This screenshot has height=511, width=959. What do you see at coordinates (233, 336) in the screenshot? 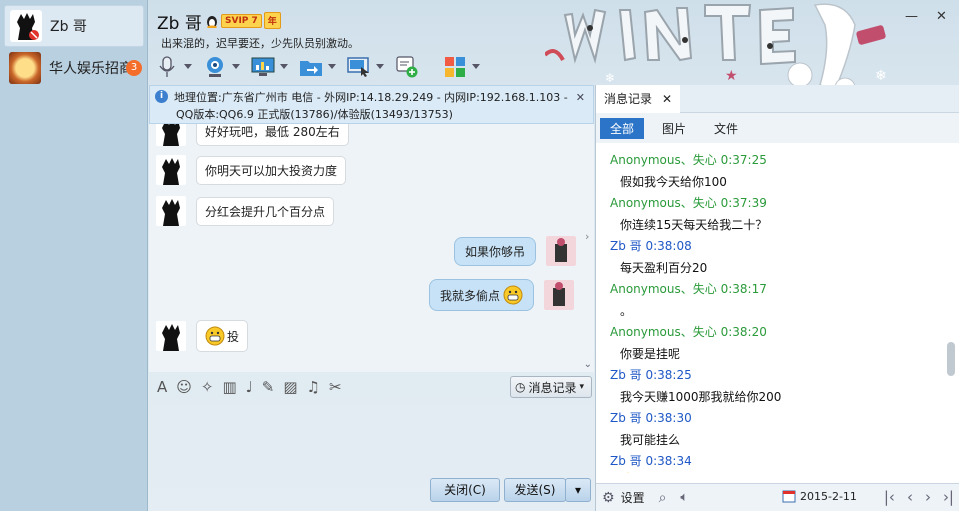
I see `message-text: 投` at bounding box center [233, 336].